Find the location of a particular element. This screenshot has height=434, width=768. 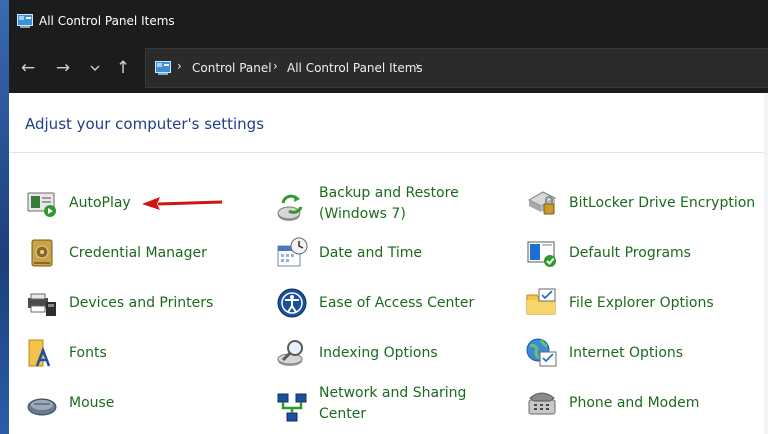

mouse-icon is located at coordinates (42, 407).